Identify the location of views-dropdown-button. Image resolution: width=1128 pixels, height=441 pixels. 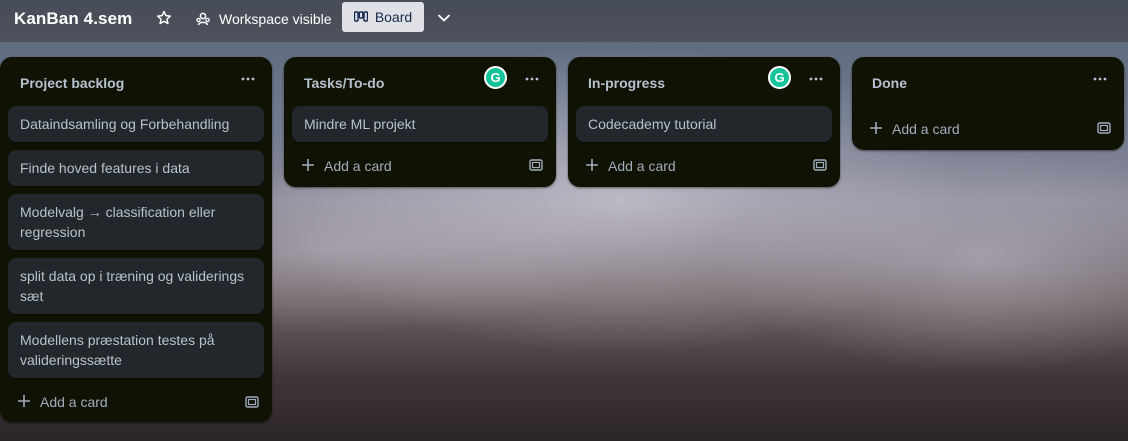
(444, 18).